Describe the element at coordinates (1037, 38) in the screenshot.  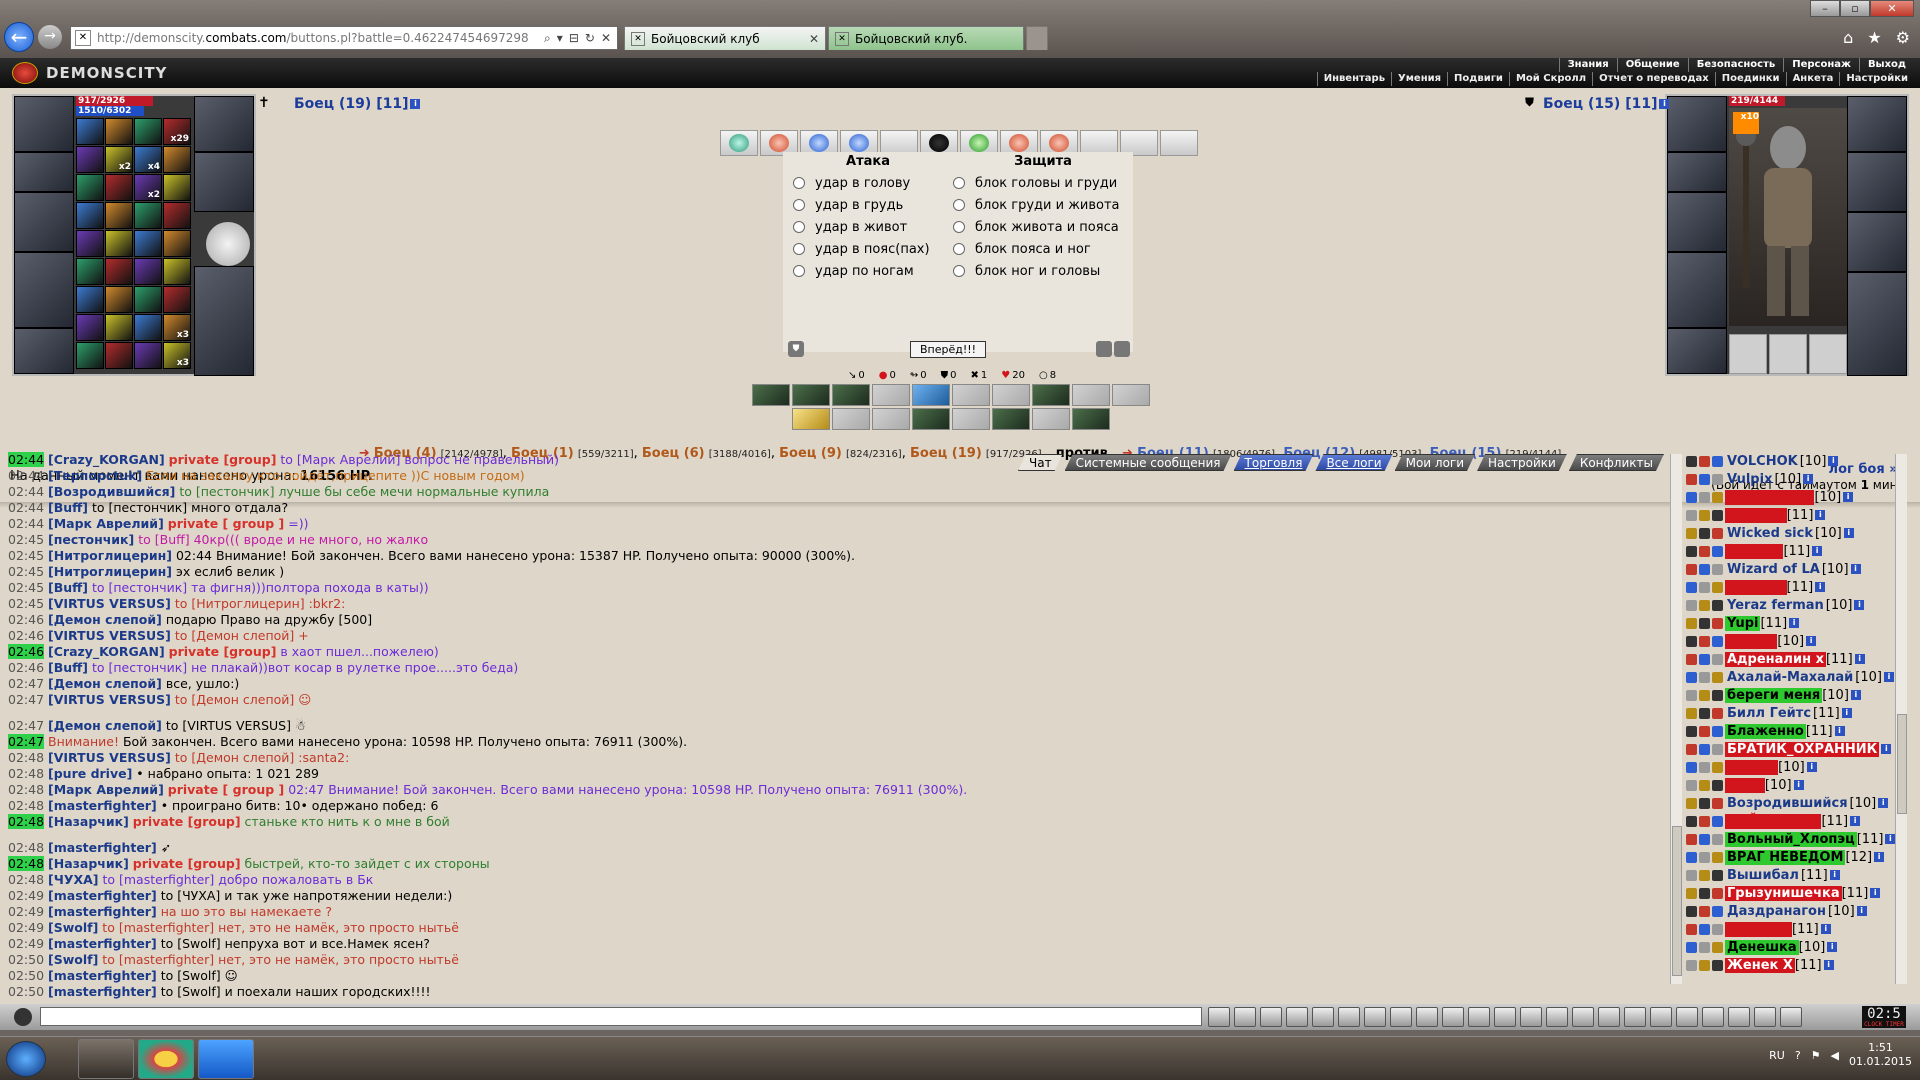
I see `new-tab-button` at that location.